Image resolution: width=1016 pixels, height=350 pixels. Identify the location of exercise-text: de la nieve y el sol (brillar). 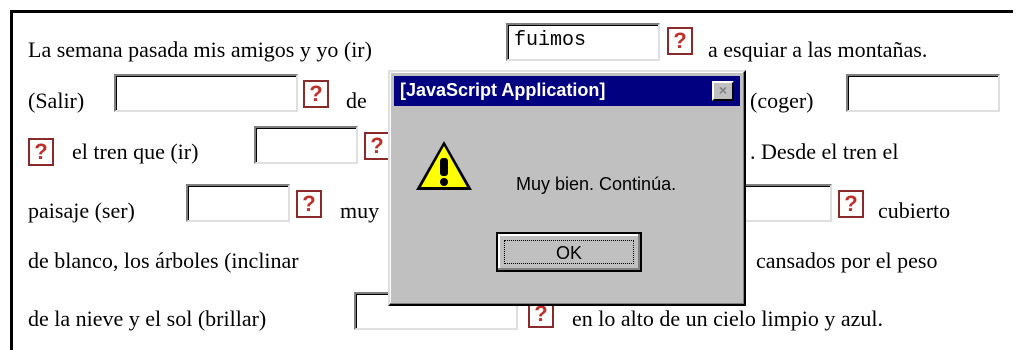
(147, 318).